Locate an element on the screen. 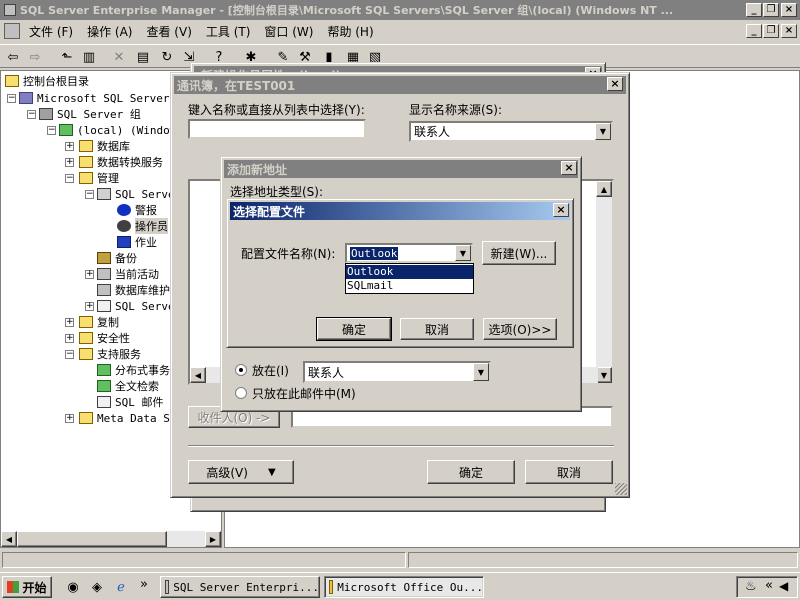 Image resolution: width=800 pixels, height=600 pixels. tree-item-local-server: (local) (Window is located at coordinates (117, 130).